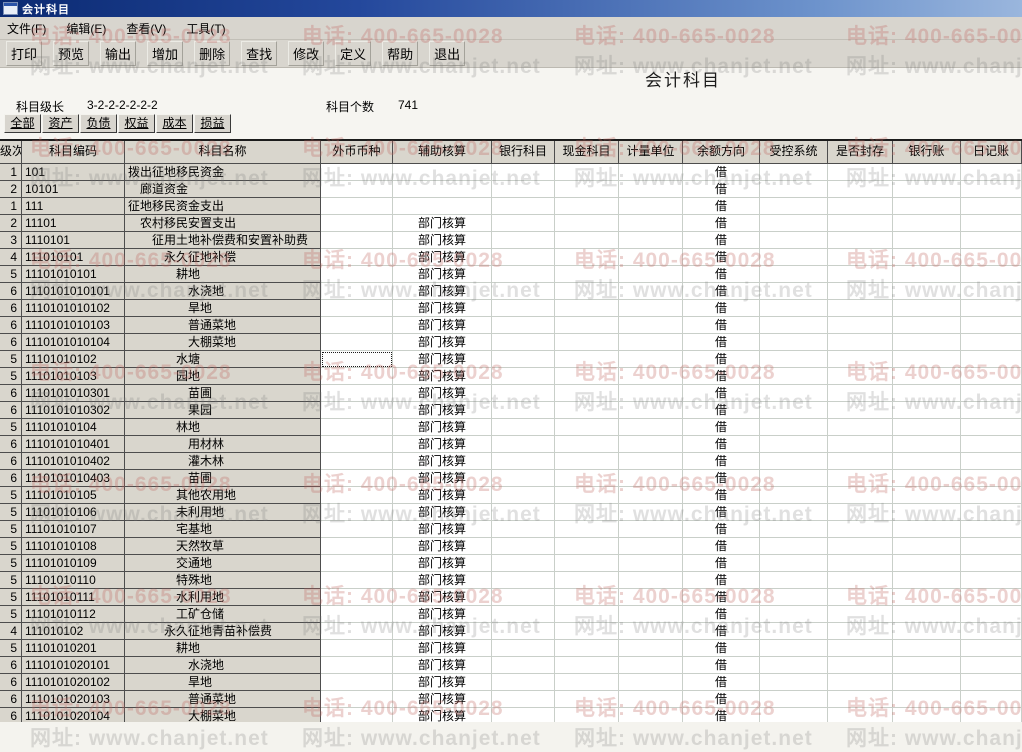  Describe the element at coordinates (223, 580) in the screenshot. I see `cell-name: 特殊地` at that location.